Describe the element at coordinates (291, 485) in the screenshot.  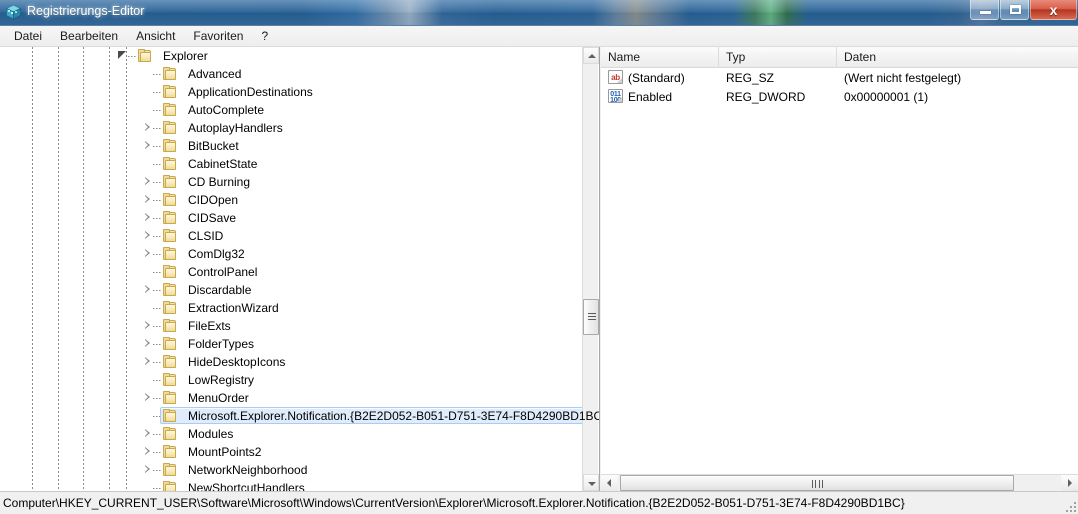
I see `tree-item: NewShortcutHandlers` at that location.